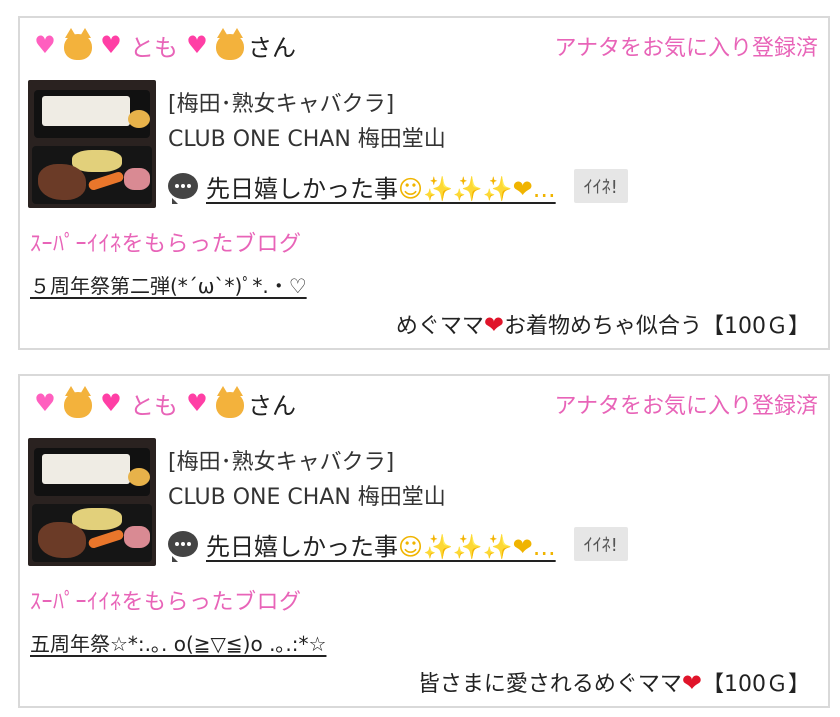 Image resolution: width=840 pixels, height=717 pixels. Describe the element at coordinates (178, 642) in the screenshot. I see `super-iine-blog-link: 五周年祭☆*:.｡. o(≧▽≦)o .｡.:*☆` at that location.